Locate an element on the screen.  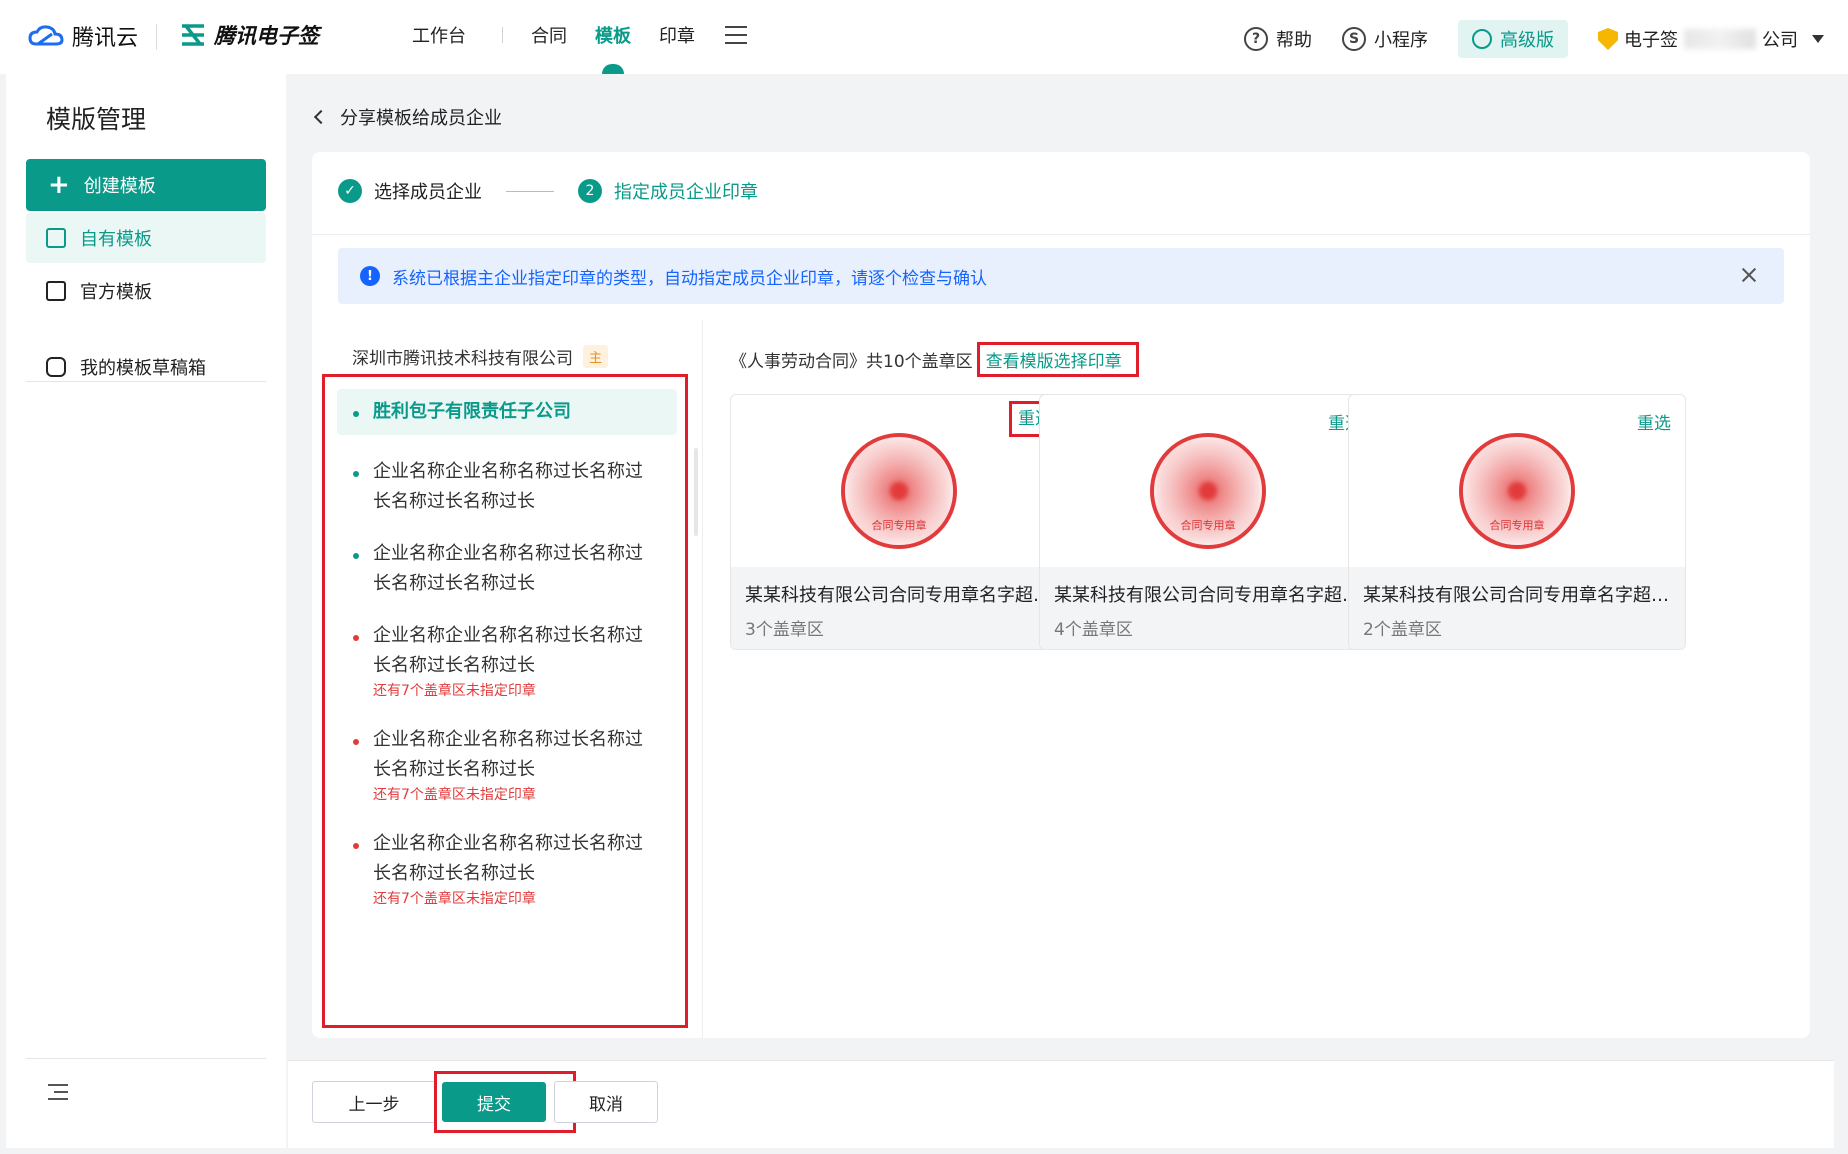
sidebar-item-label: 我的模板草稿箱 is located at coordinates (143, 368).